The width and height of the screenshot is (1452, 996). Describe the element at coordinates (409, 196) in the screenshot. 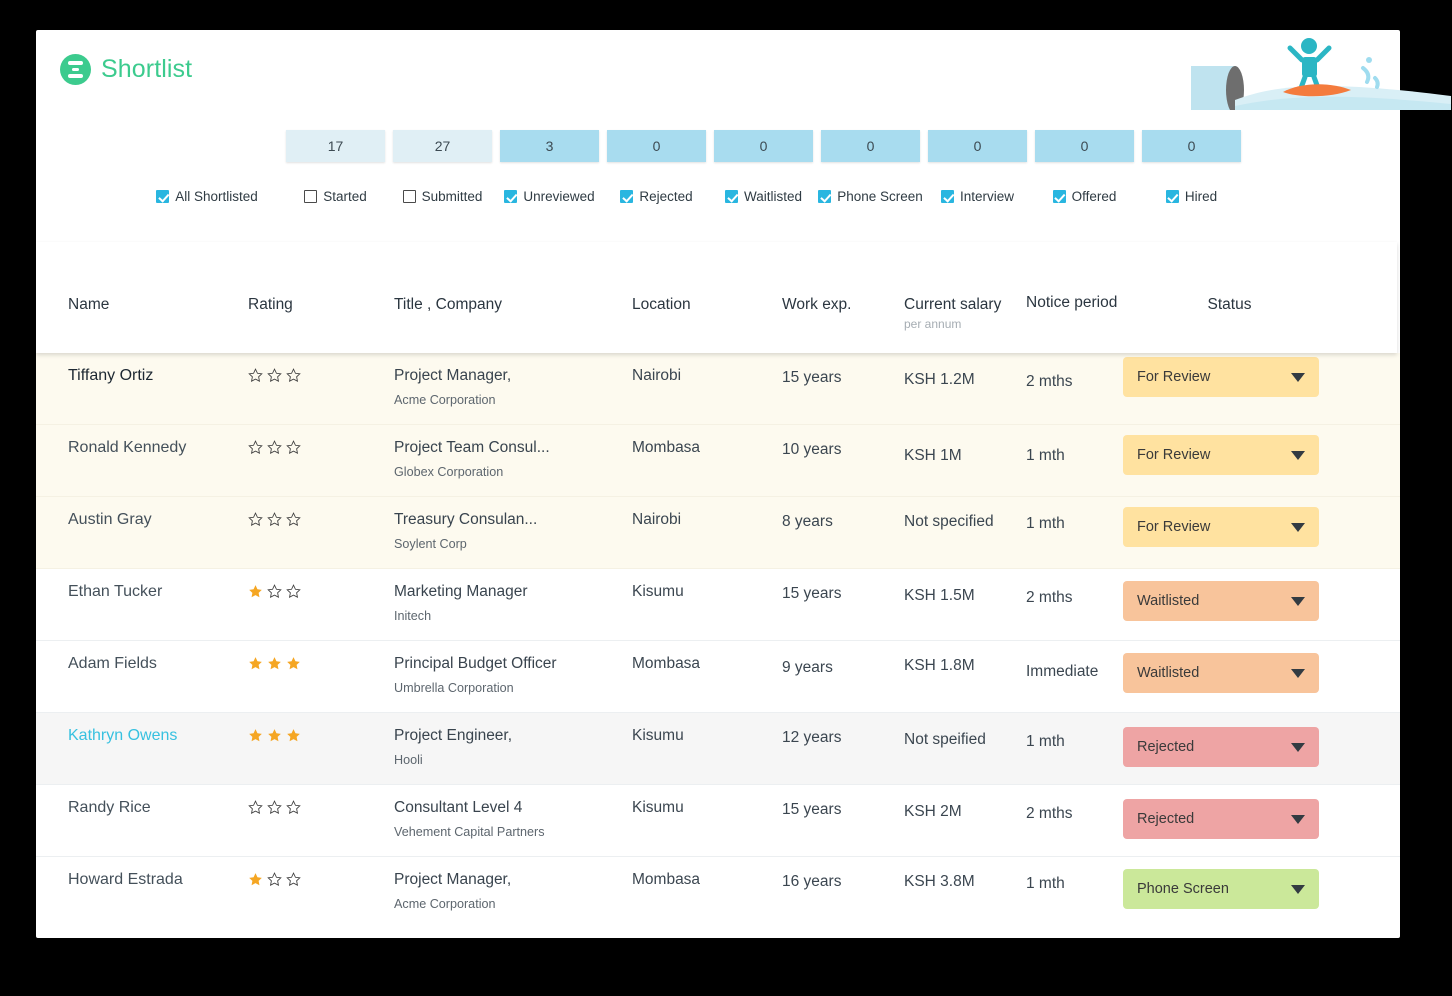

I see `checkbox-submitted` at that location.